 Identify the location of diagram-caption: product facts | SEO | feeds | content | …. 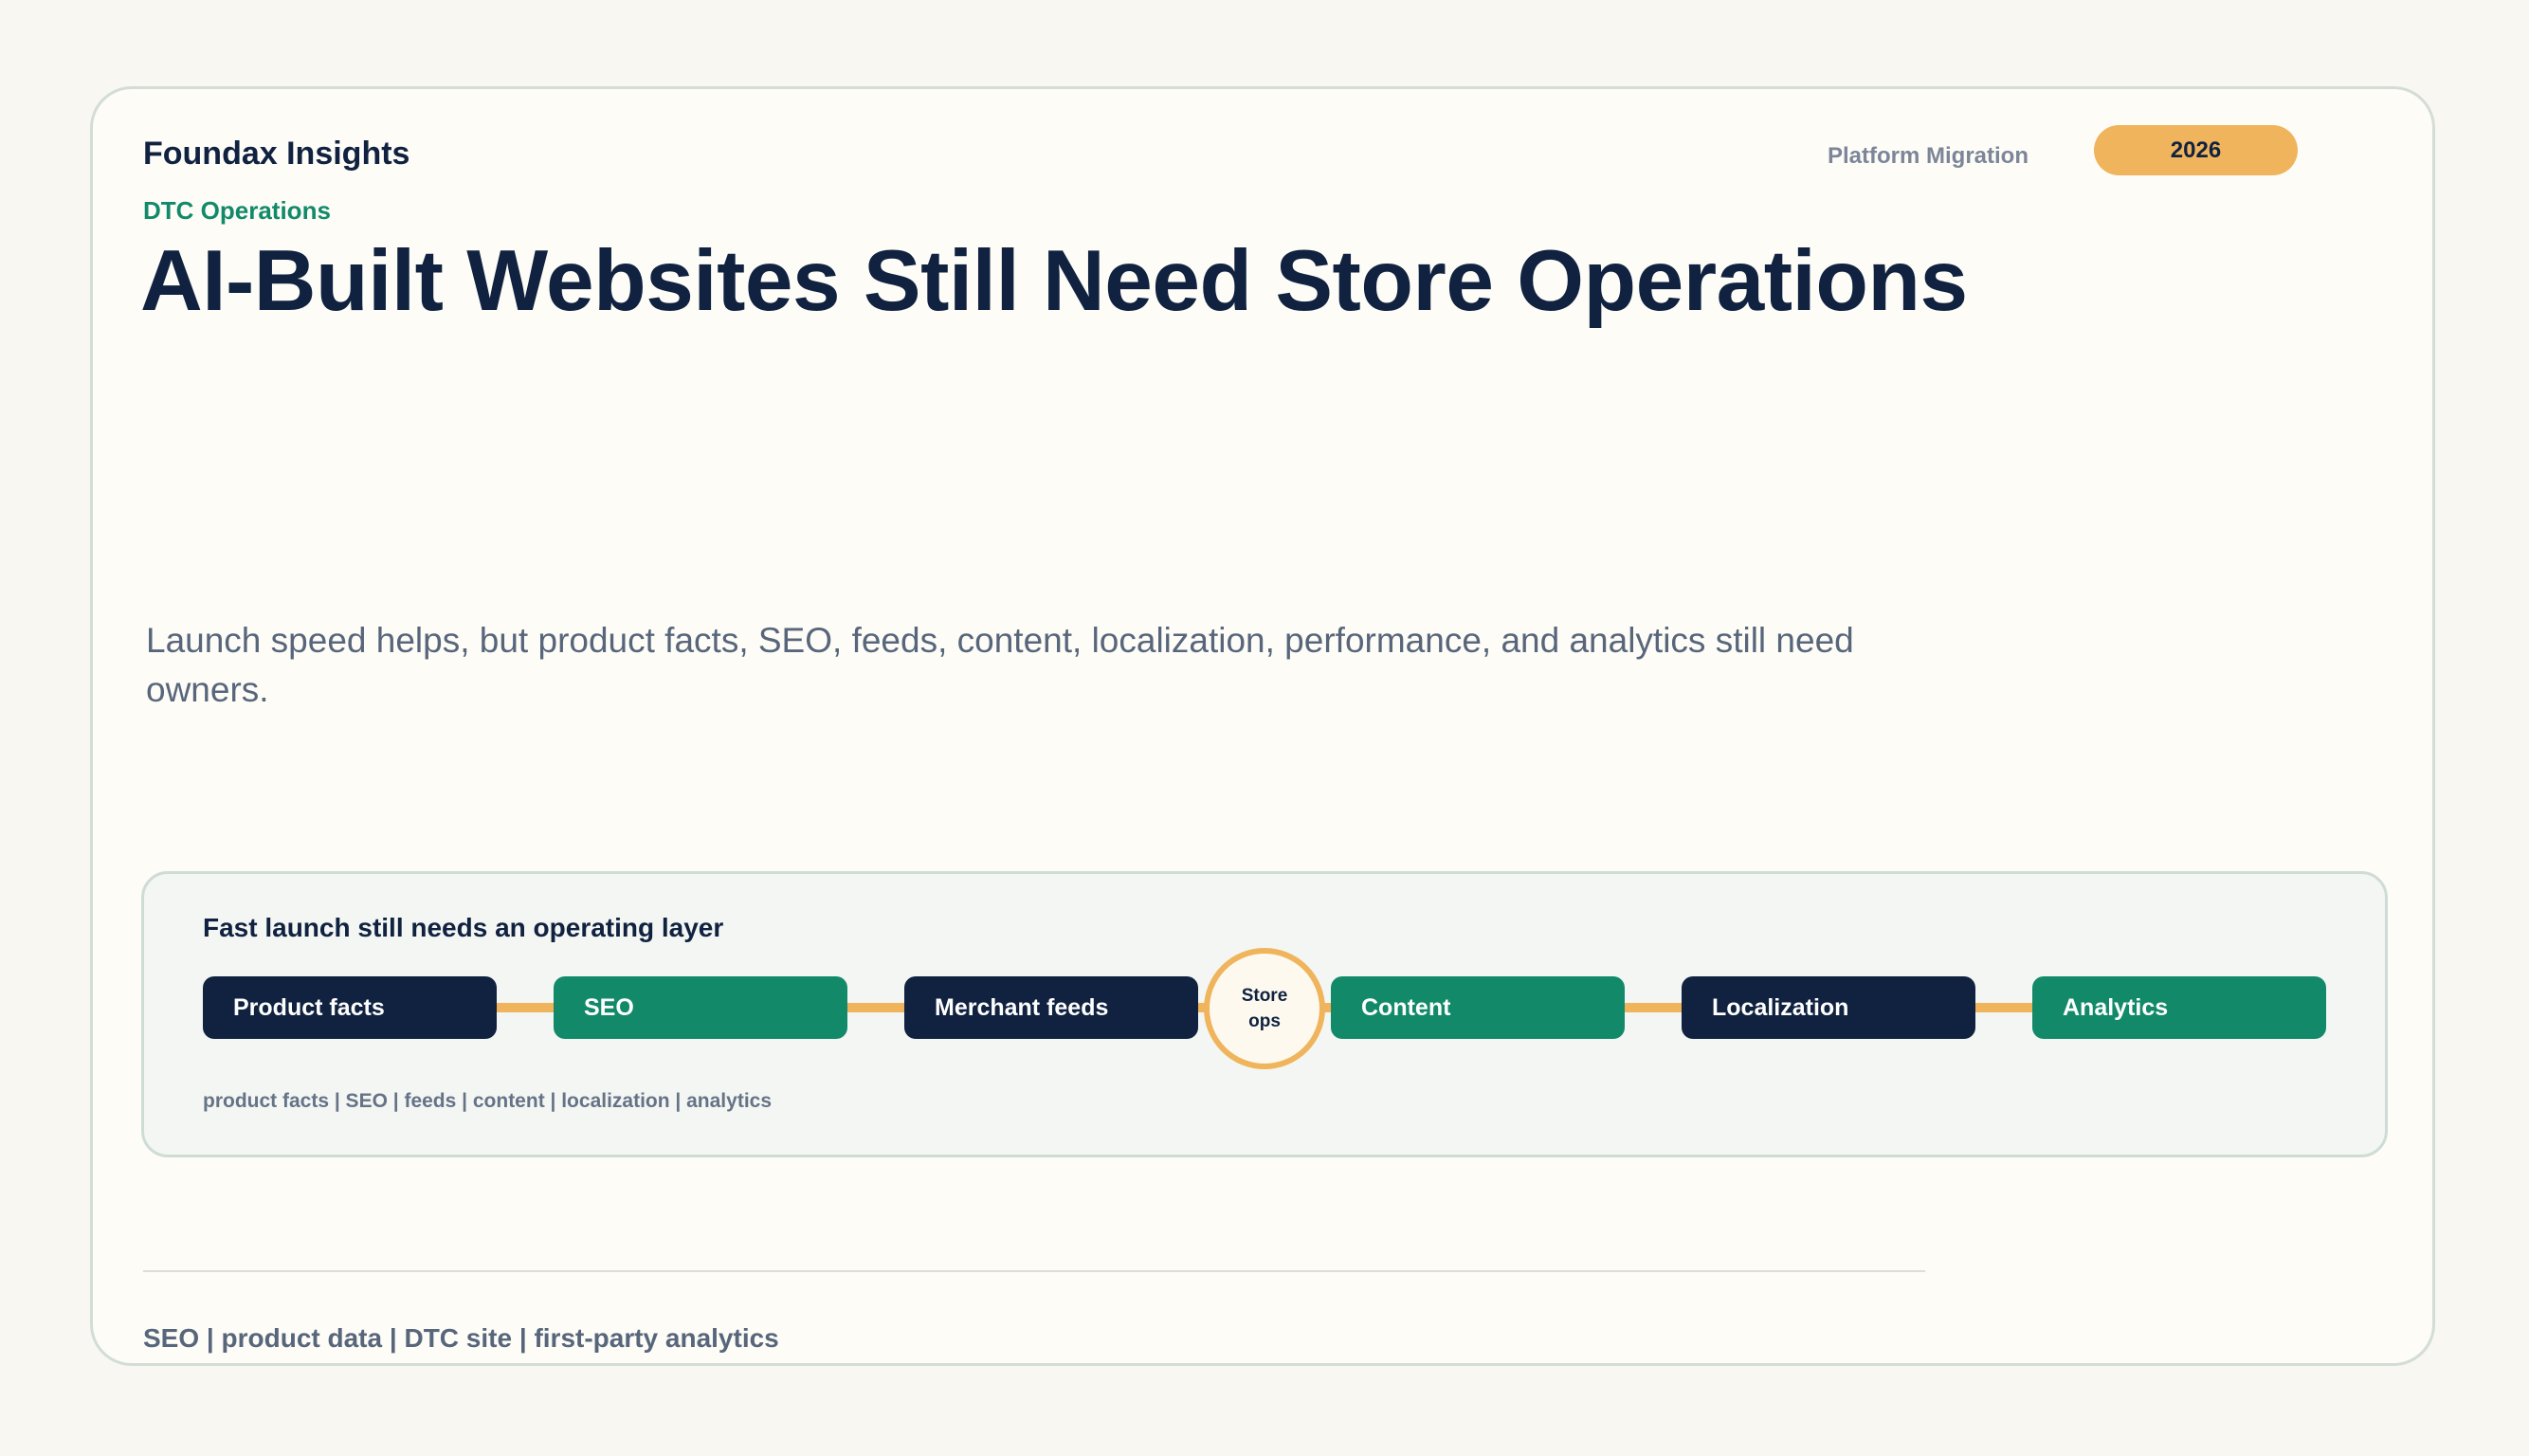
(488, 1101).